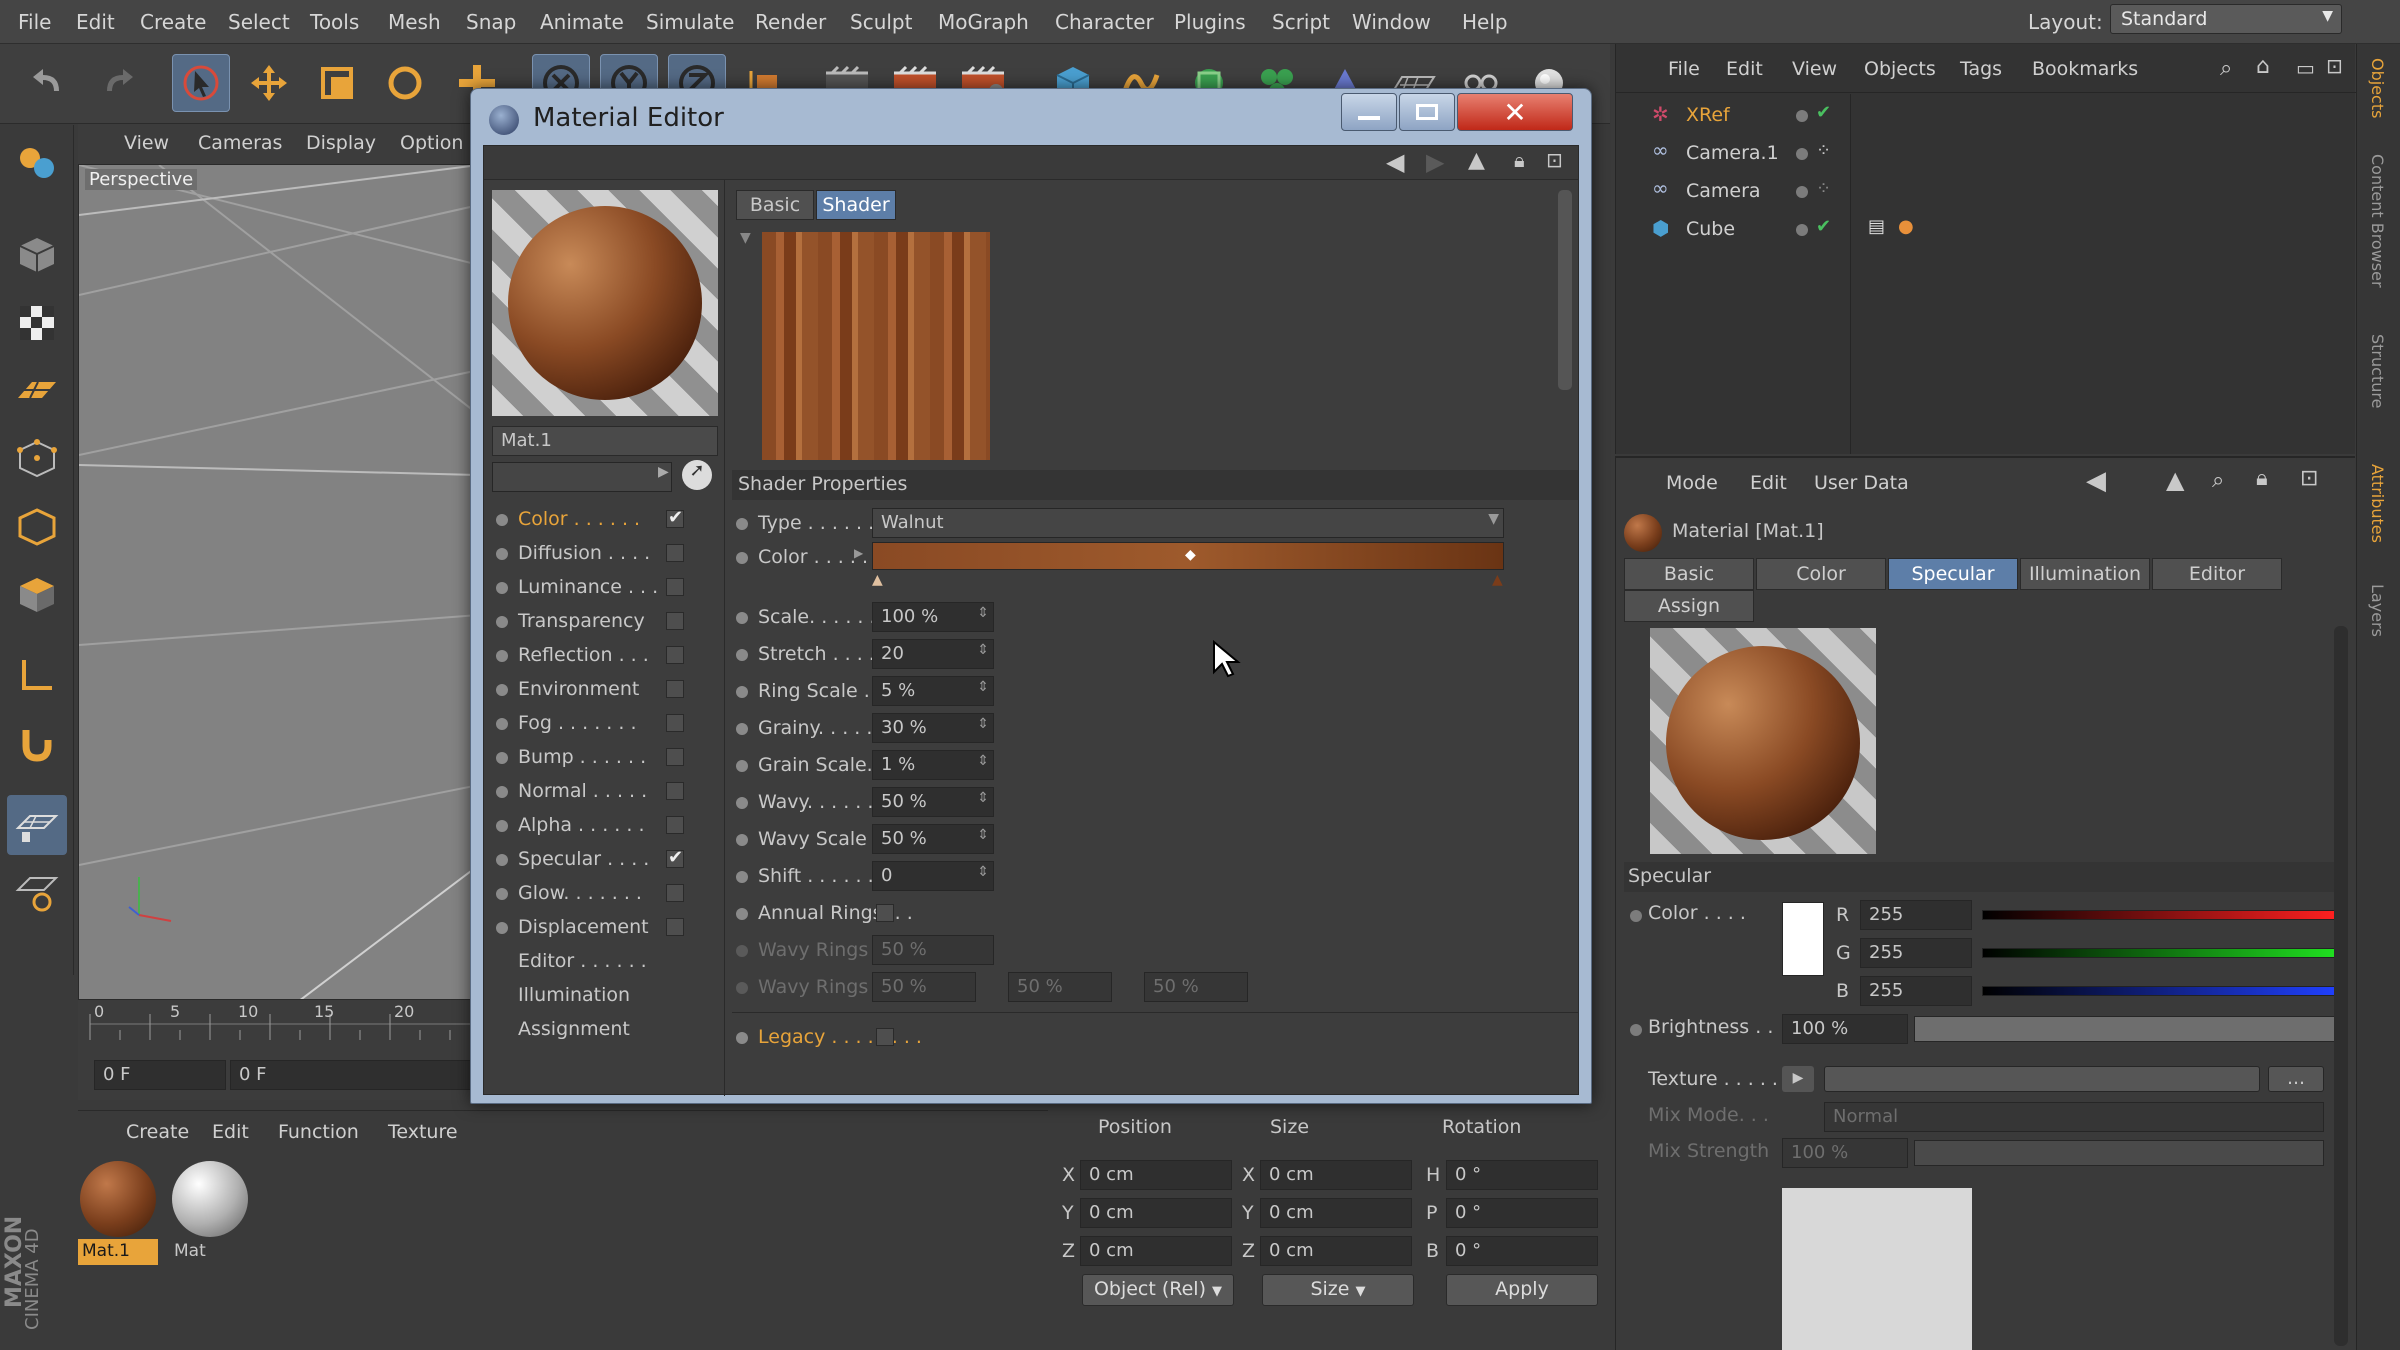 The image size is (2400, 1350). Describe the element at coordinates (933, 617) in the screenshot. I see `param-field: 100 % ⇕` at that location.